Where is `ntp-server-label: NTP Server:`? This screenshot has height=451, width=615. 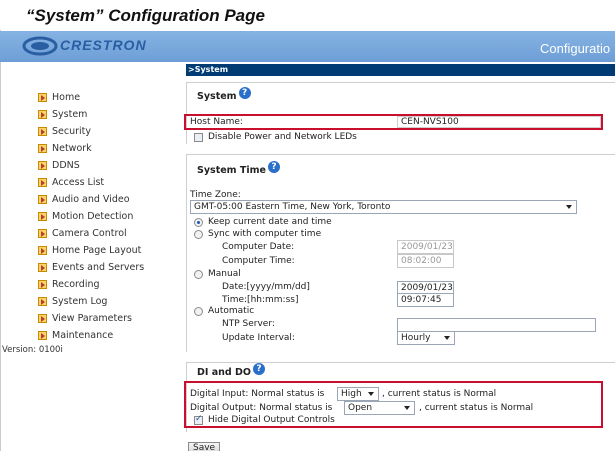
ntp-server-label: NTP Server: is located at coordinates (248, 324).